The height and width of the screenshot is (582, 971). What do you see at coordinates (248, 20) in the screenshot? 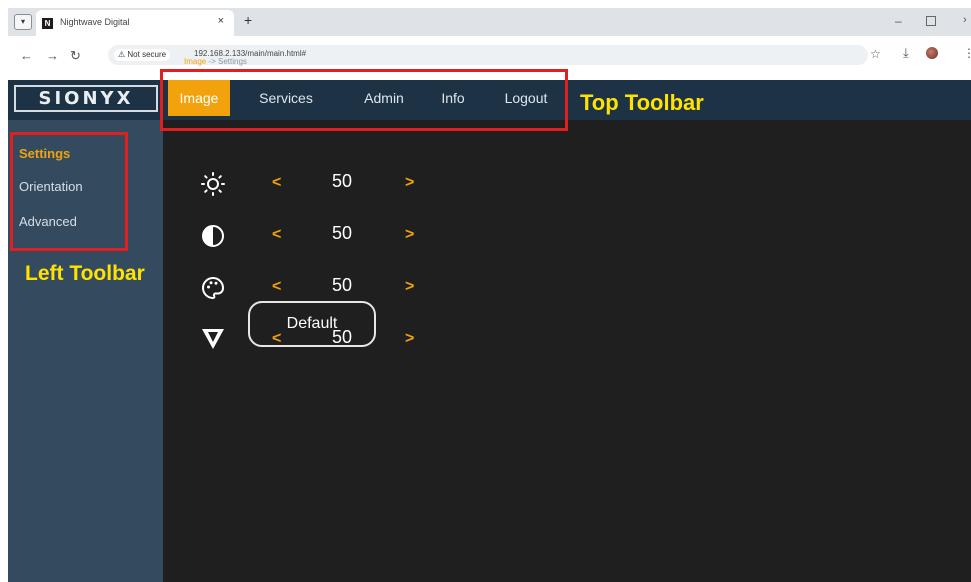
I see `new-tab-button: +` at bounding box center [248, 20].